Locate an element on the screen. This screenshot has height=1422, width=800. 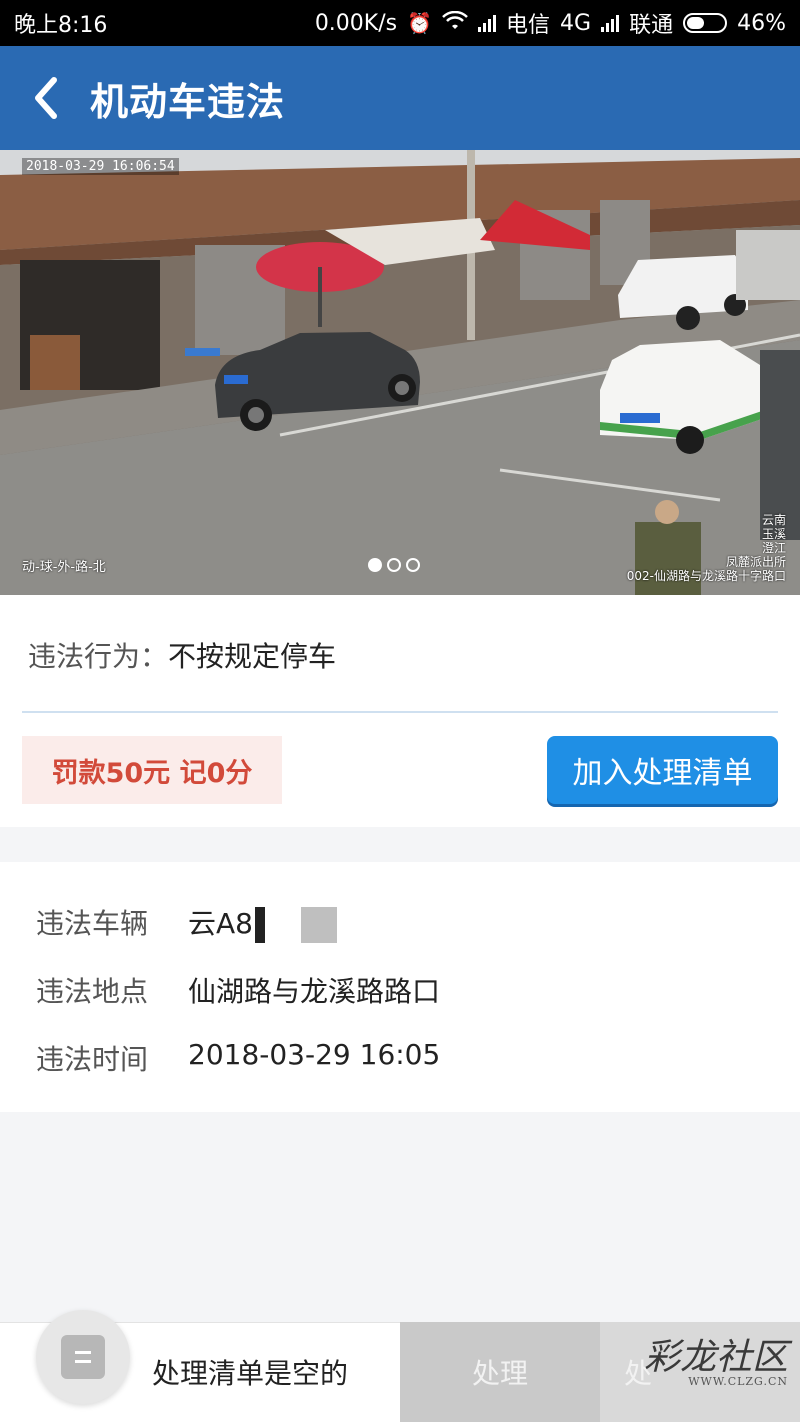
vehicle-value: 云A8 is located at coordinates (262, 922).